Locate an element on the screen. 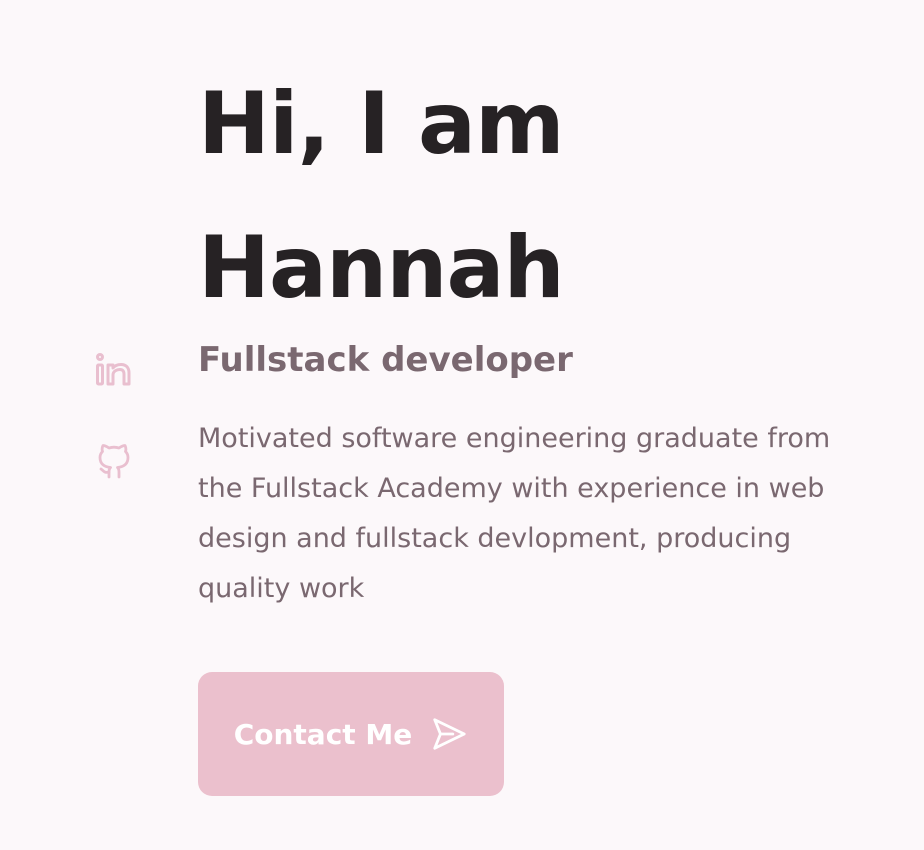  linkedin-link is located at coordinates (114, 370).